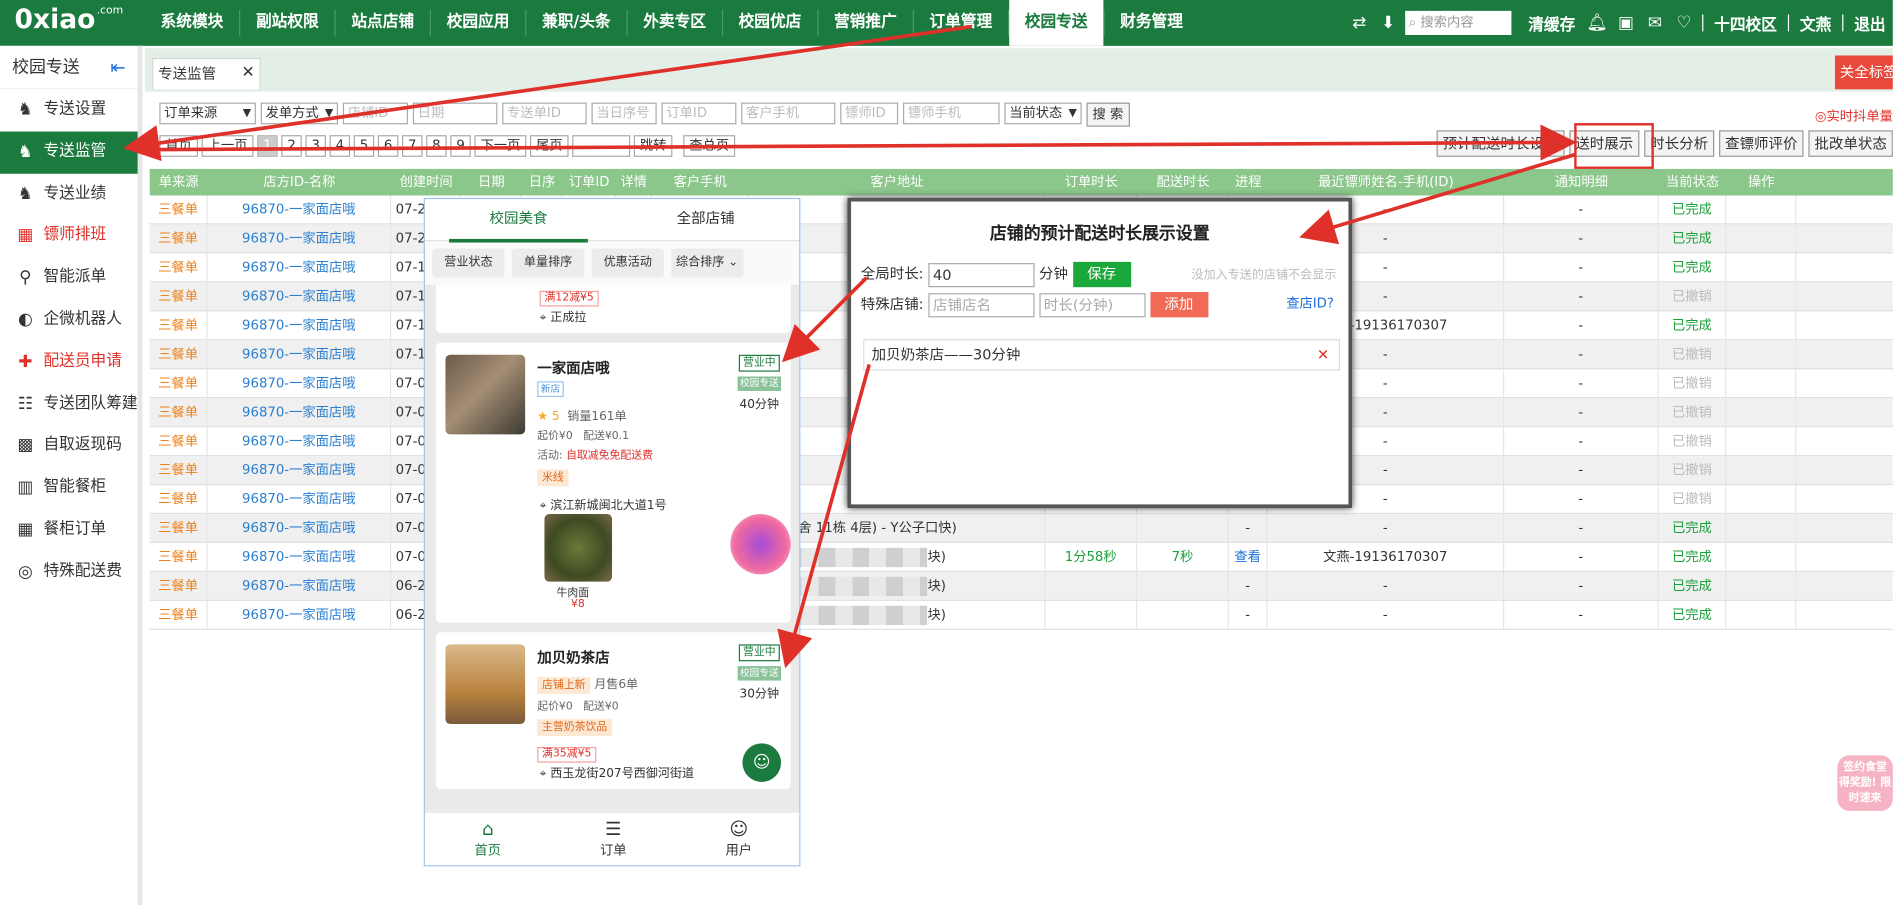 This screenshot has width=1893, height=905. What do you see at coordinates (961, 23) in the screenshot?
I see `top-nav-item: 订单管理` at bounding box center [961, 23].